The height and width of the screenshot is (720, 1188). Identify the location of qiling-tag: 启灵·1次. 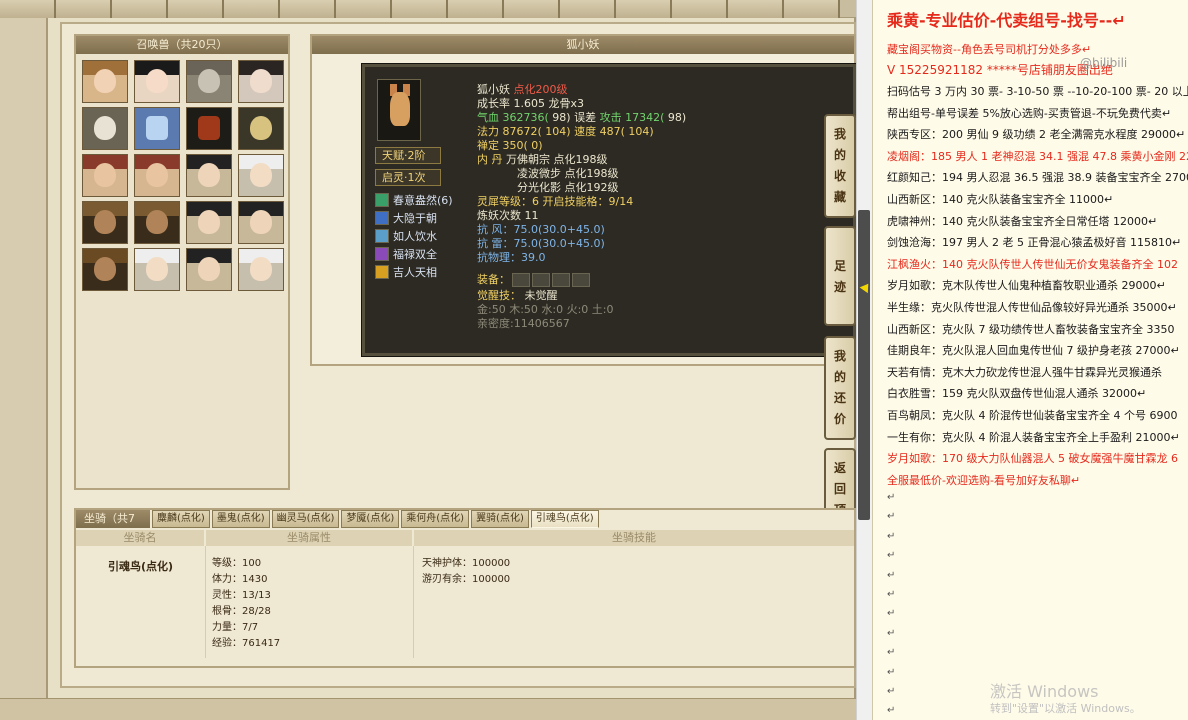
(408, 177).